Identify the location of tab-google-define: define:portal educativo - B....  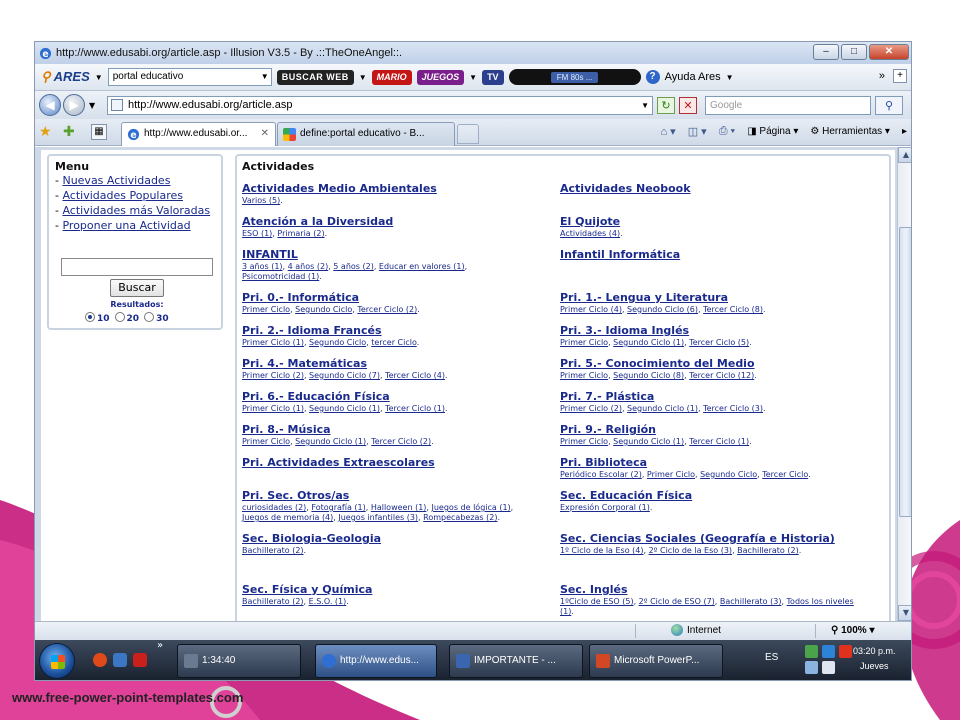
(366, 134).